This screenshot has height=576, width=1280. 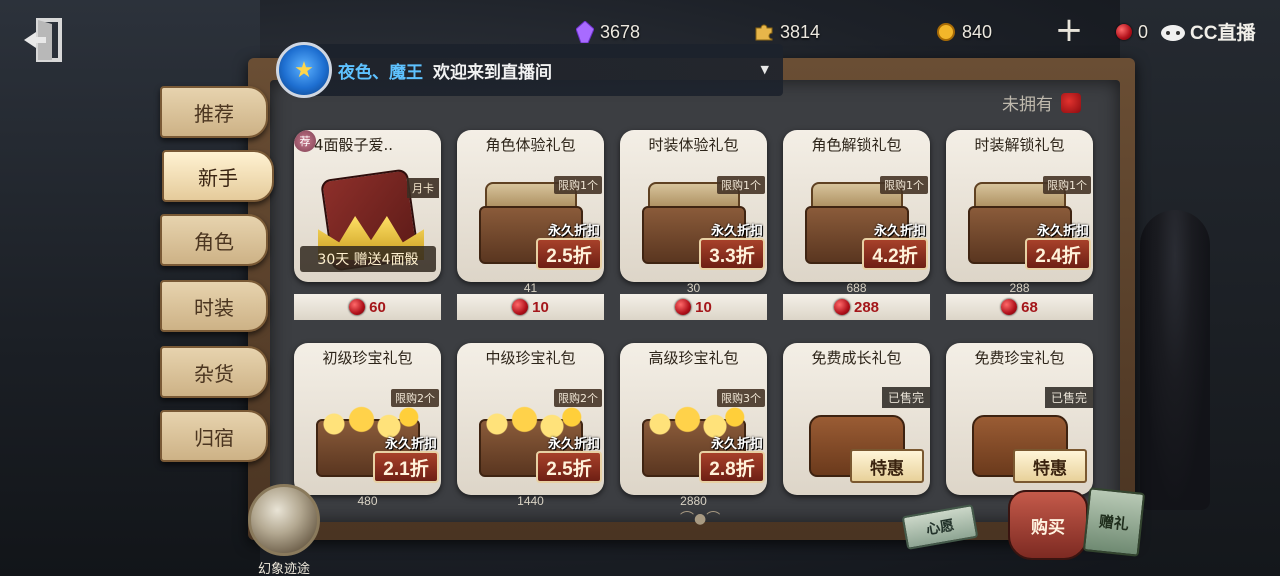 I want to click on month-card-tag: 月卡, so click(x=423, y=188).